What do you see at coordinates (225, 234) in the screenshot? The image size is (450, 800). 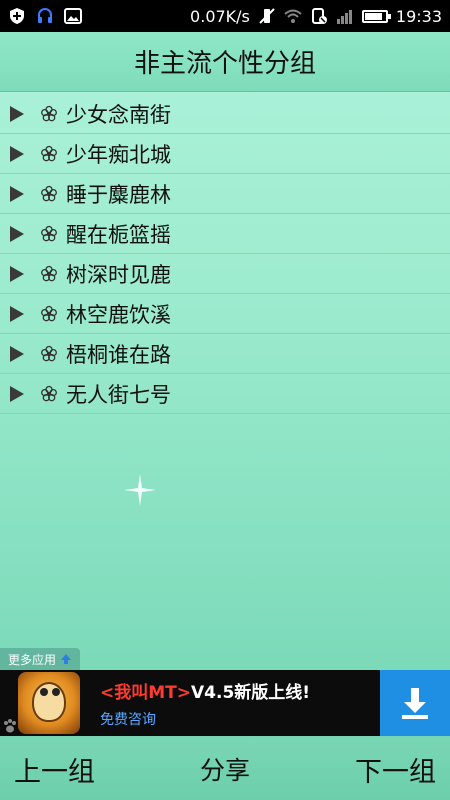 I see `list-item: 醒在栀篮摇` at bounding box center [225, 234].